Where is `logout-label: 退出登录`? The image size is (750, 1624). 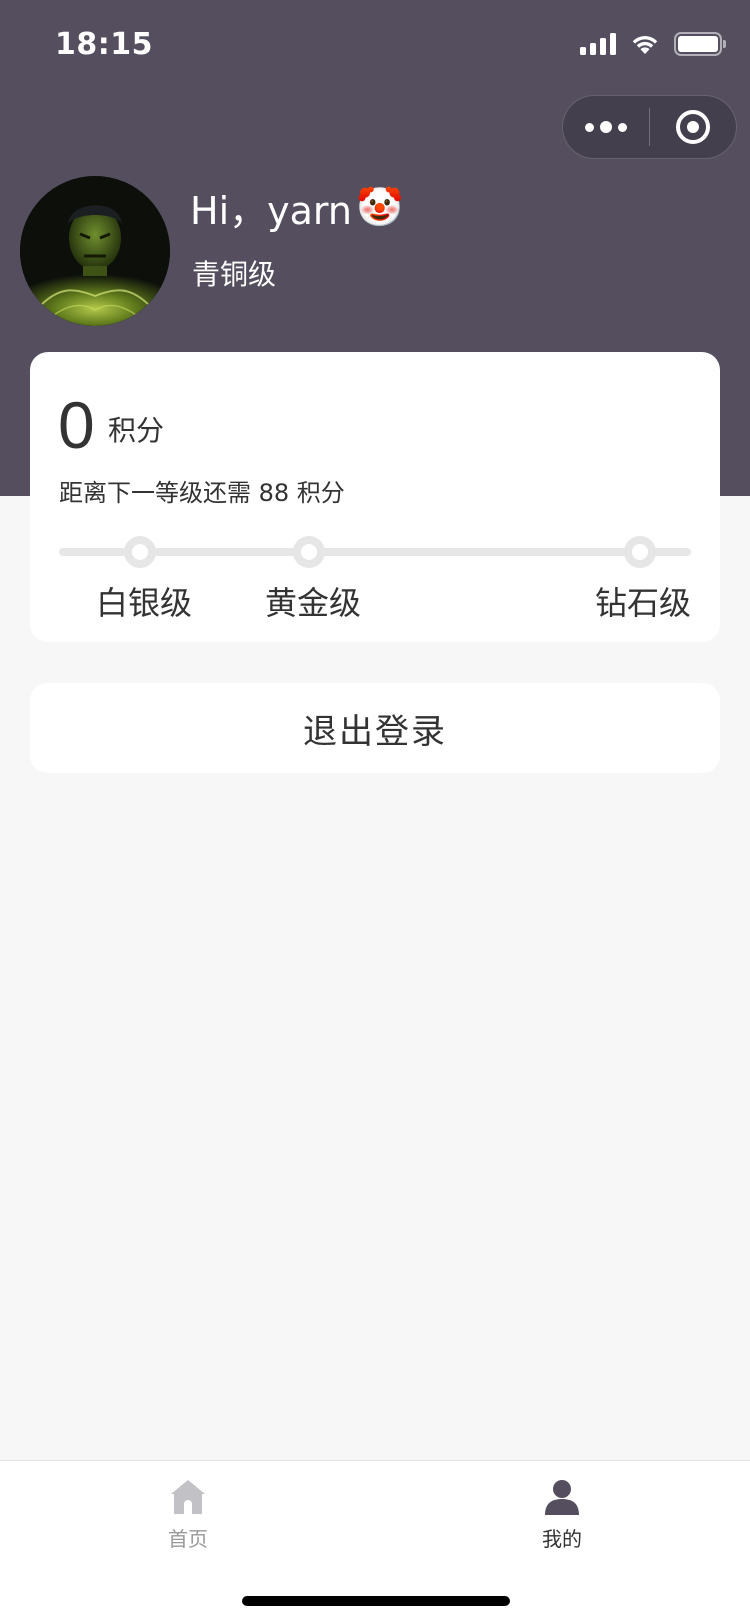
logout-label: 退出登录 is located at coordinates (375, 731).